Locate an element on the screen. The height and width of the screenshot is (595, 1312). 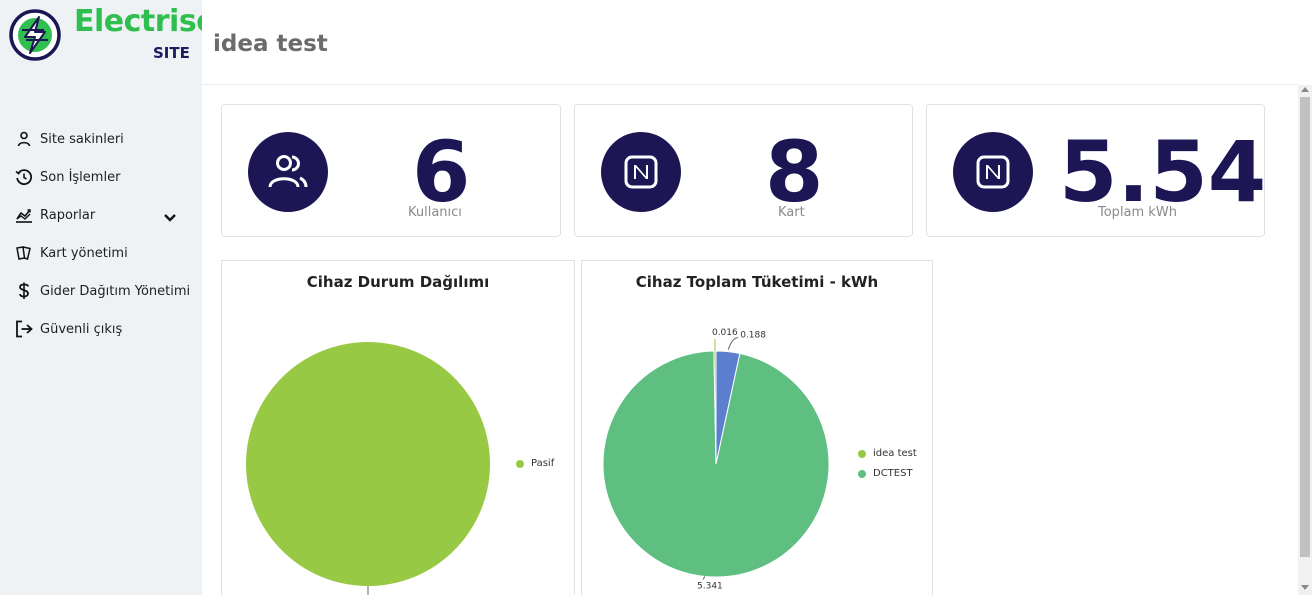
cards-icon is located at coordinates (24, 253).